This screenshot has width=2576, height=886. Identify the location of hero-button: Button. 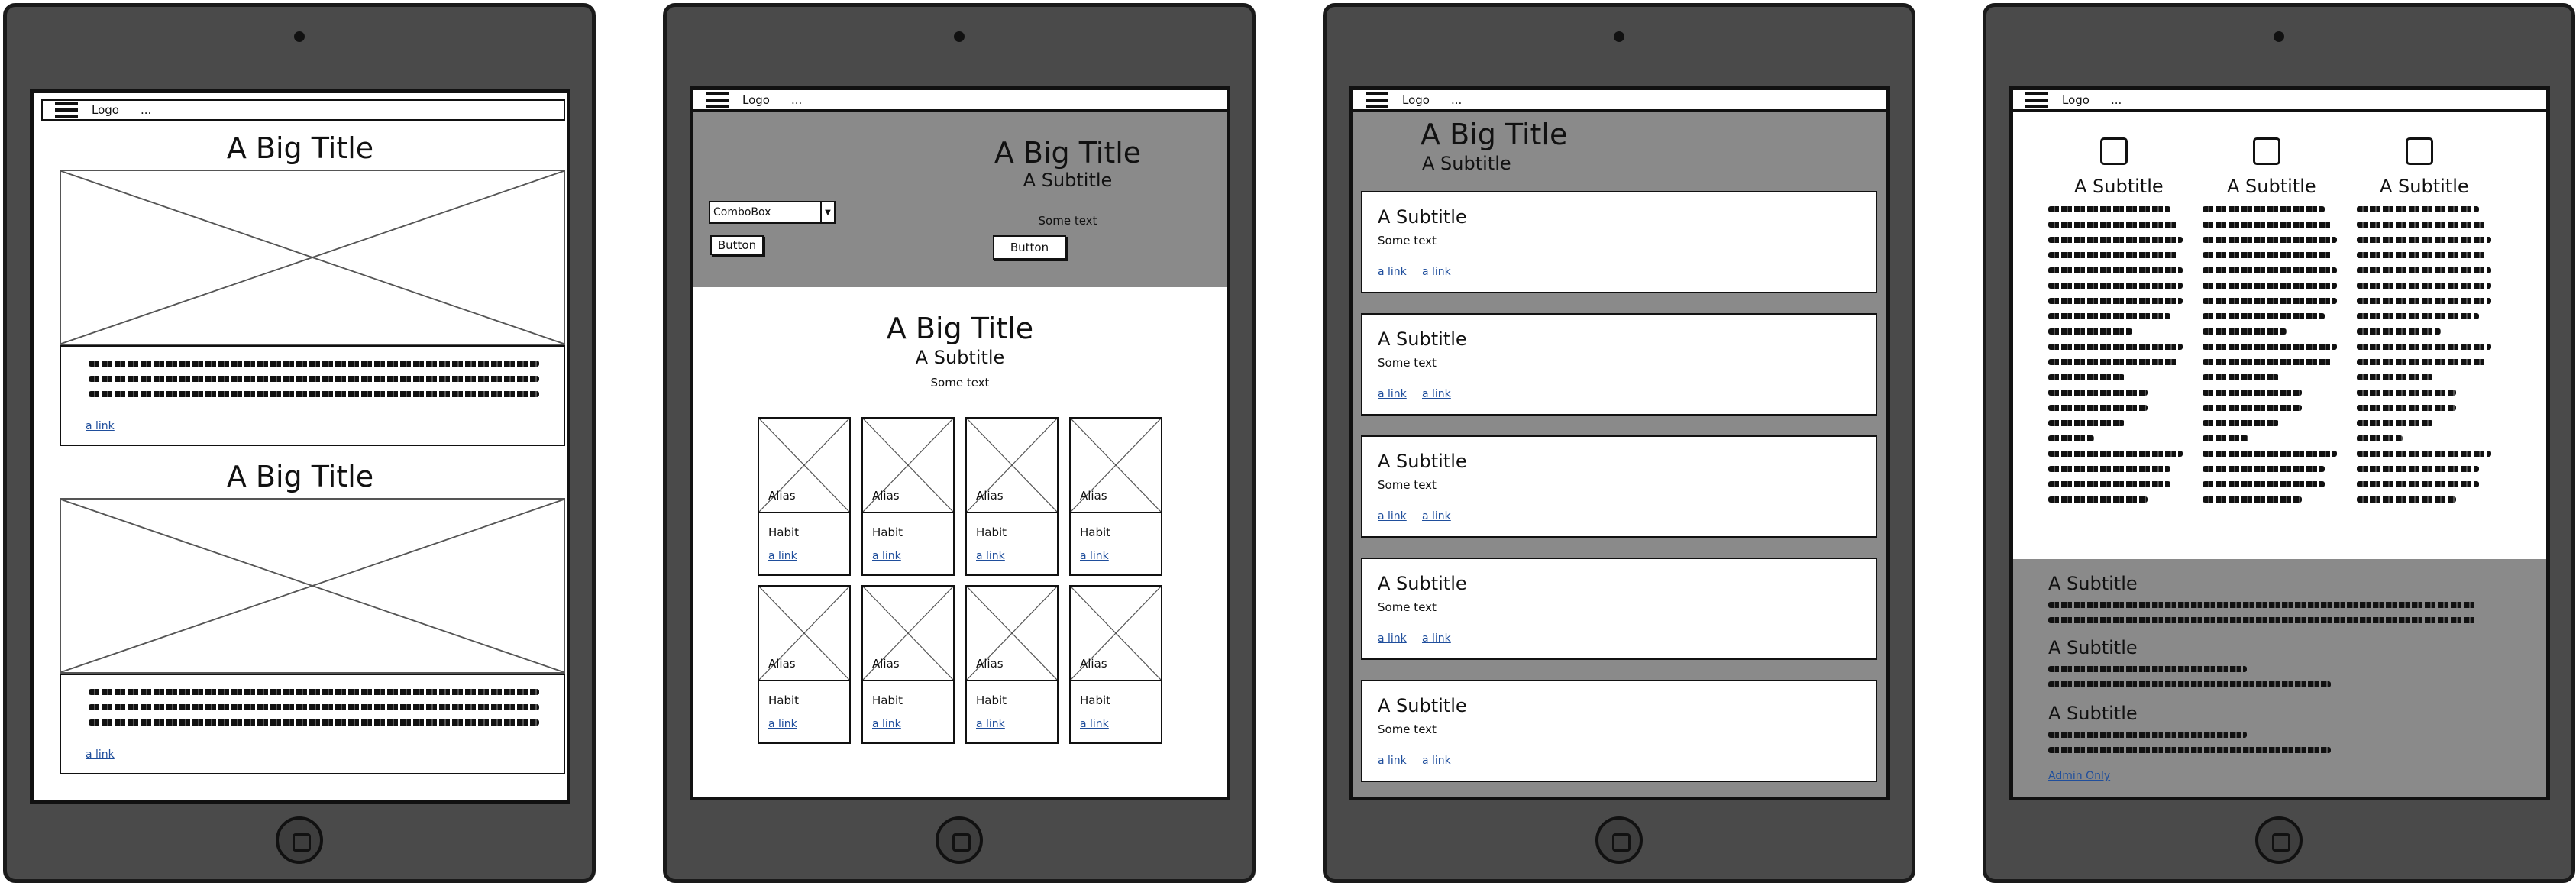
(1029, 248).